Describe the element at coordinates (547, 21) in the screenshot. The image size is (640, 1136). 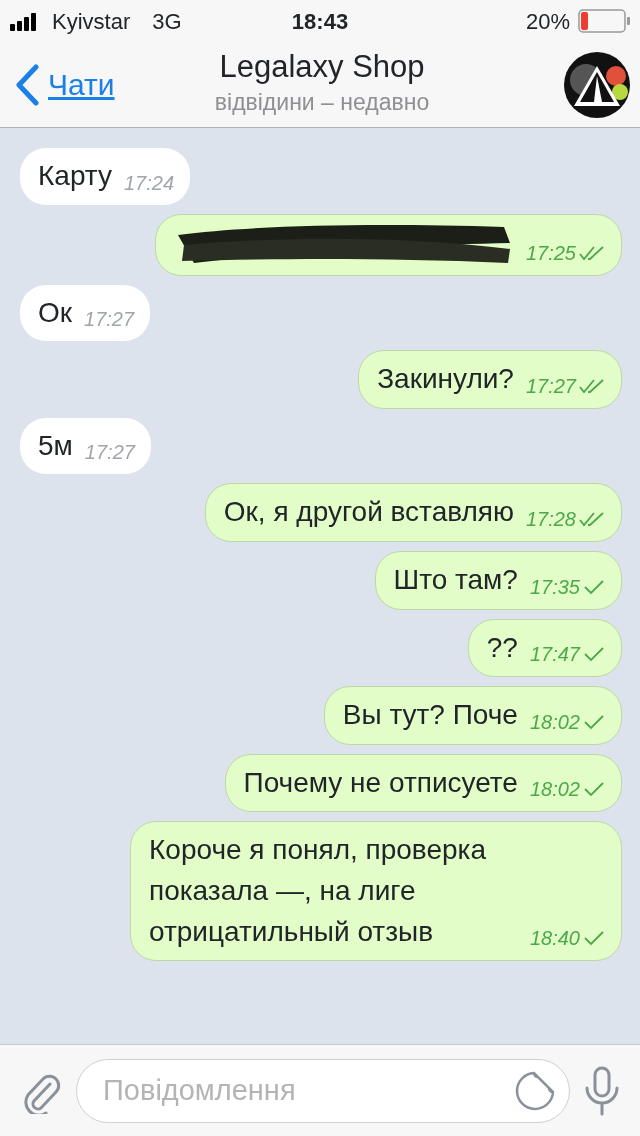
I see `battery-percent: 20%` at that location.